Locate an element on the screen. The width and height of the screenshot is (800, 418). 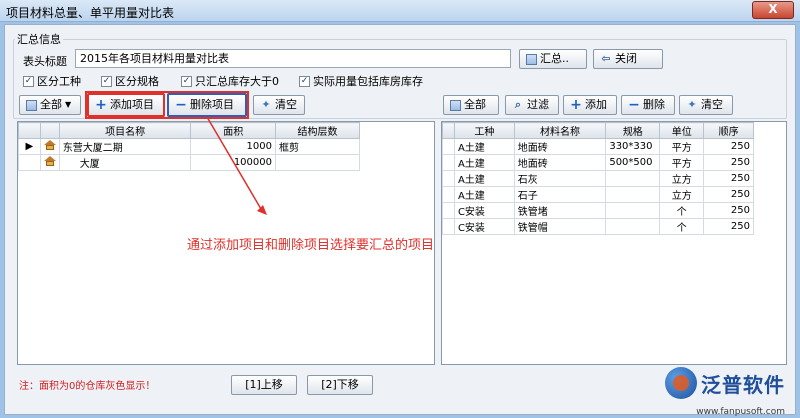
brand-logo-icon is located at coordinates (681, 383).